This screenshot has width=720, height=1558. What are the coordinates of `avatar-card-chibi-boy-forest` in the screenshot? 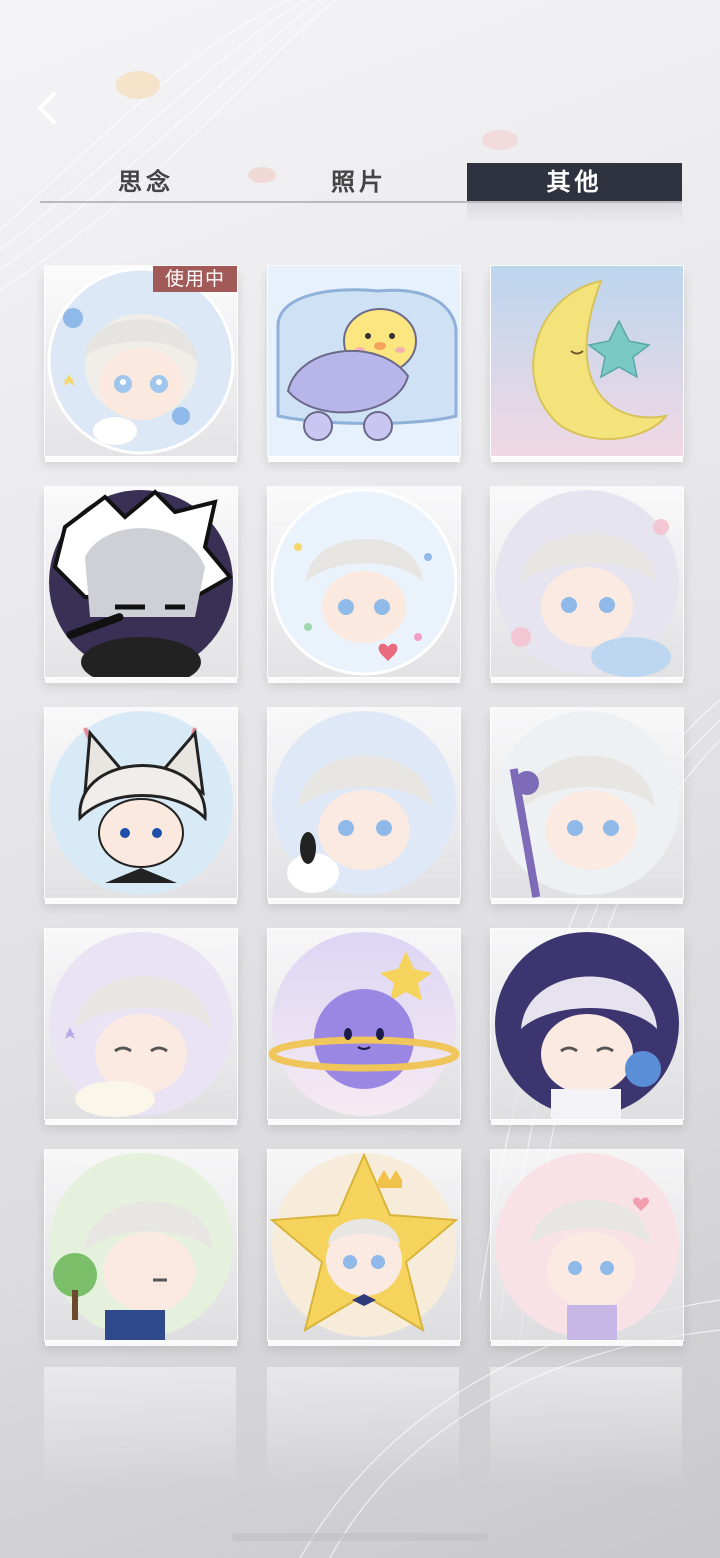 It's located at (141, 1245).